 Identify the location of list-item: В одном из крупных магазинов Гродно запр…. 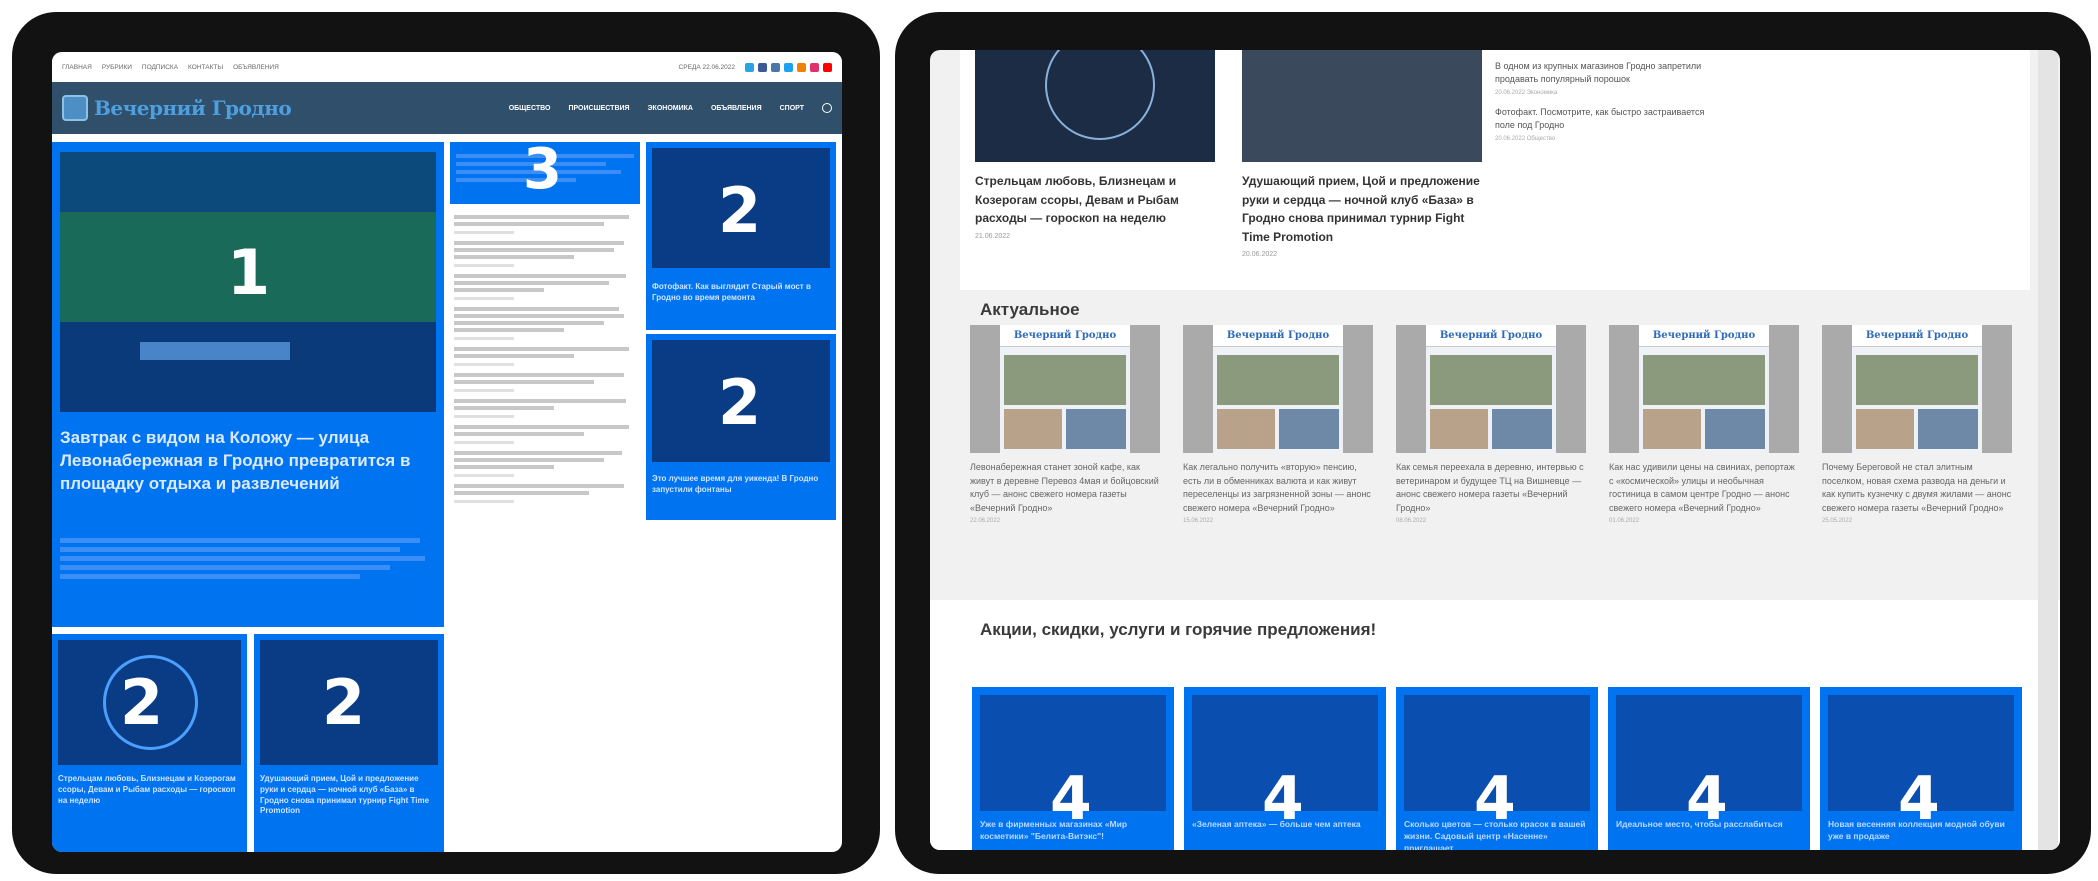
(1605, 73).